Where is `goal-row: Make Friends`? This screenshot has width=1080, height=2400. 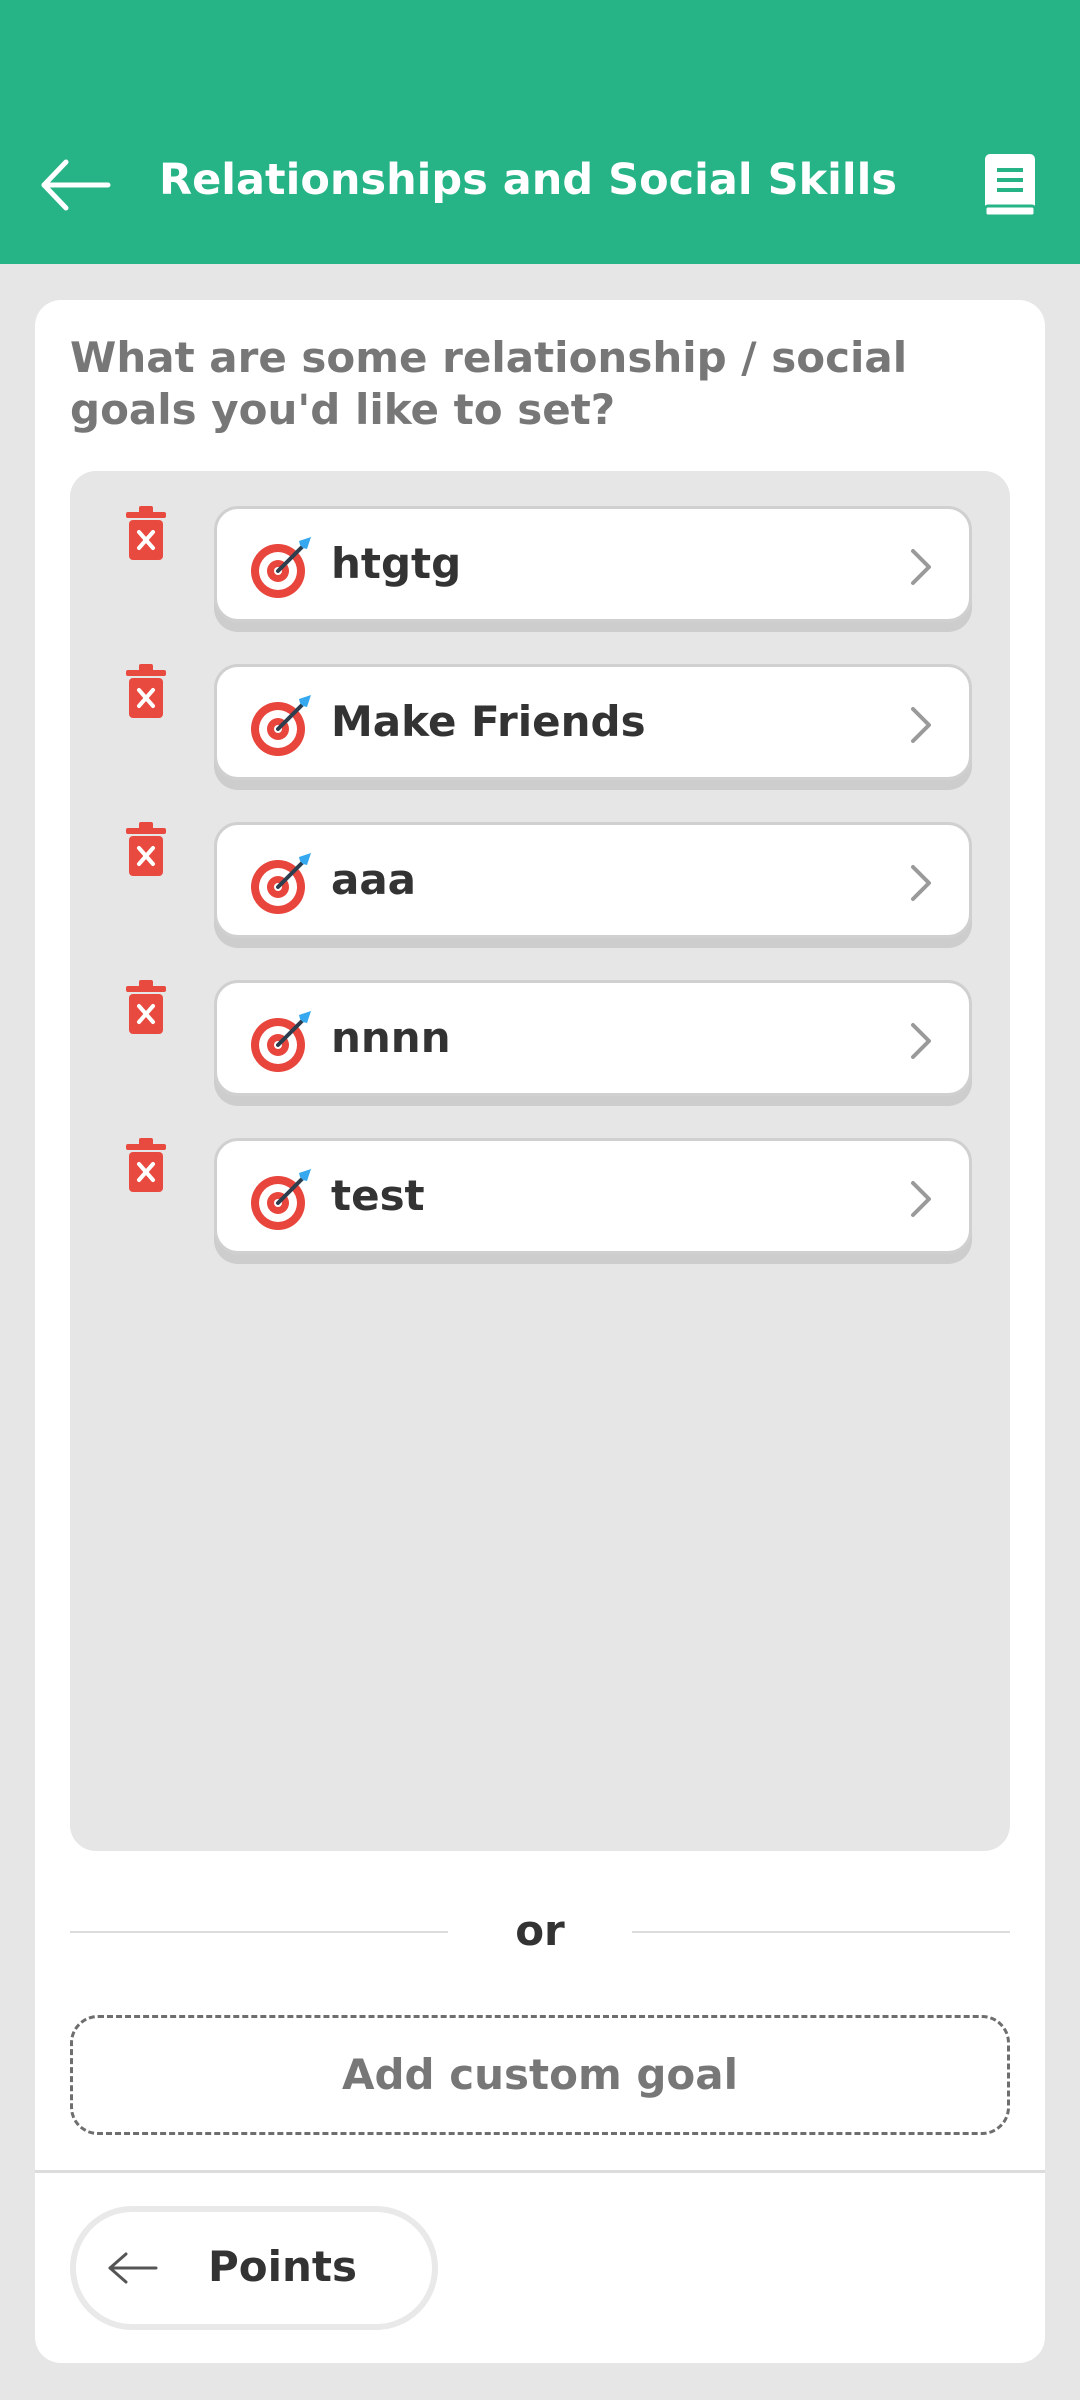
goal-row: Make Friends is located at coordinates (540, 704).